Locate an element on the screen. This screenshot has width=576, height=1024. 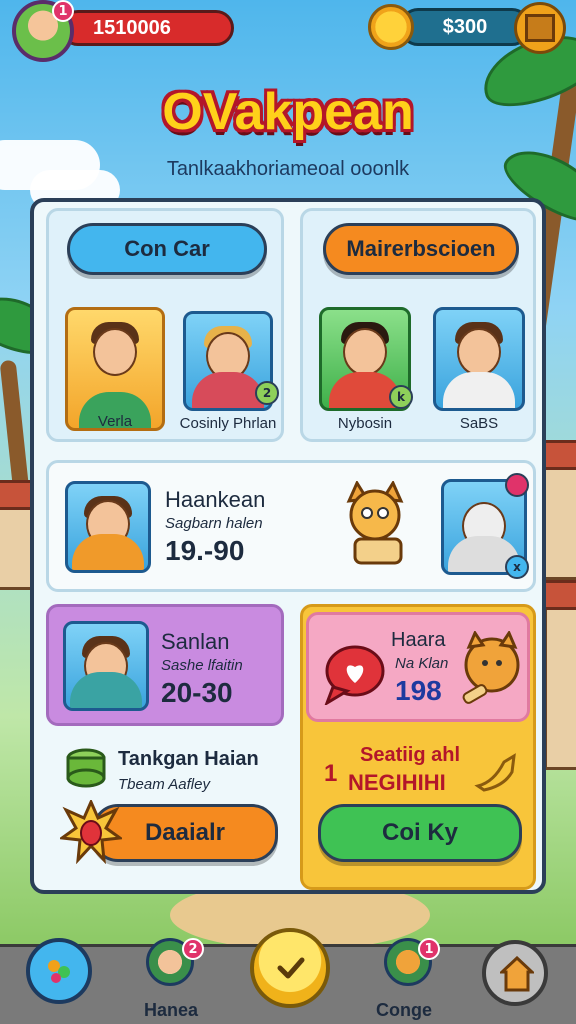
house-glyph is located at coordinates (517, 974).